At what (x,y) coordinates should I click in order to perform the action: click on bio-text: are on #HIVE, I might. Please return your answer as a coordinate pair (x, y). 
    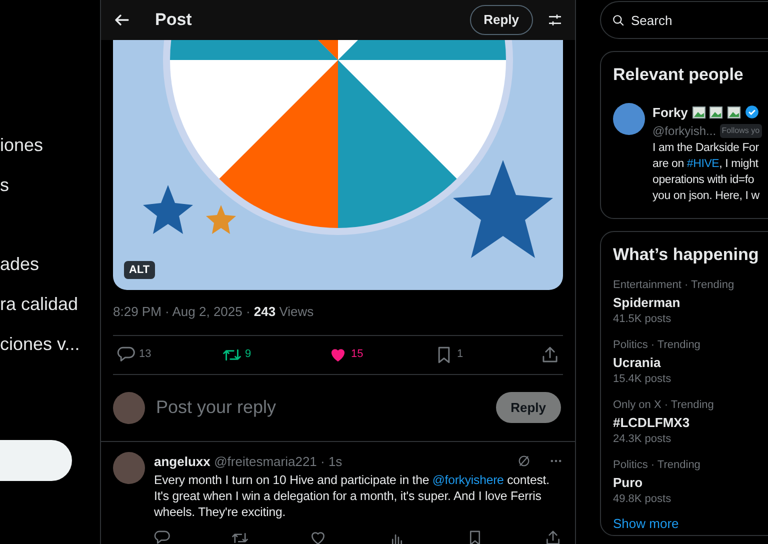
    Looking at the image, I should click on (706, 164).